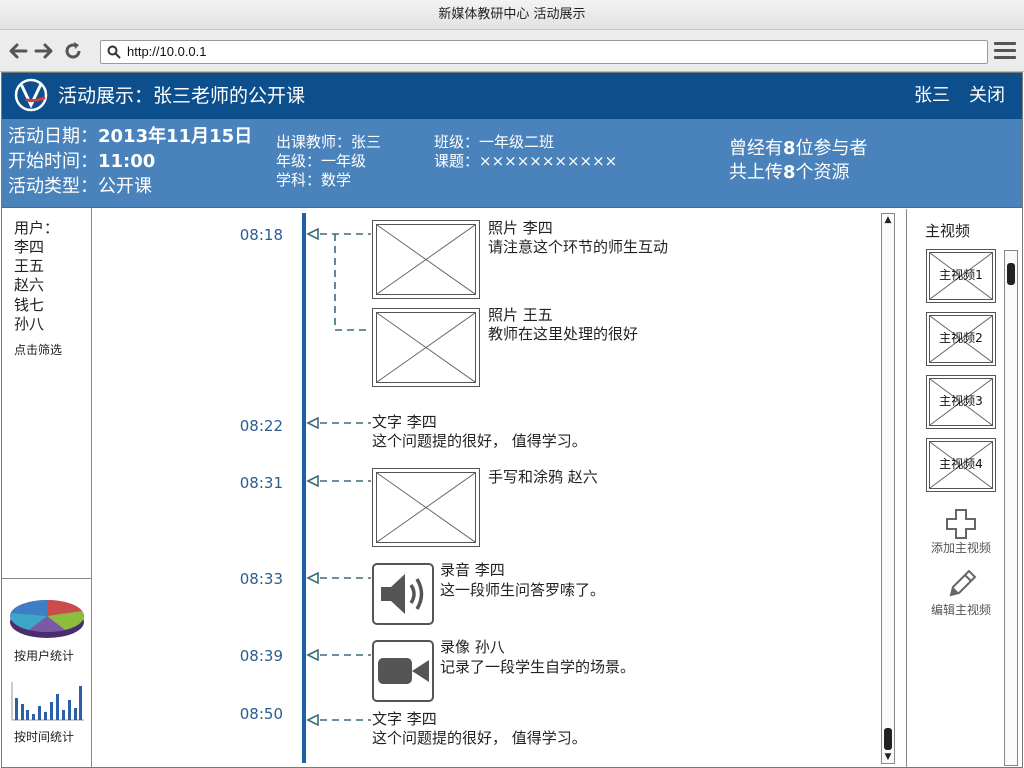 This screenshot has width=1024, height=768. Describe the element at coordinates (961, 547) in the screenshot. I see `add-main-video-button: 添加主视频` at that location.